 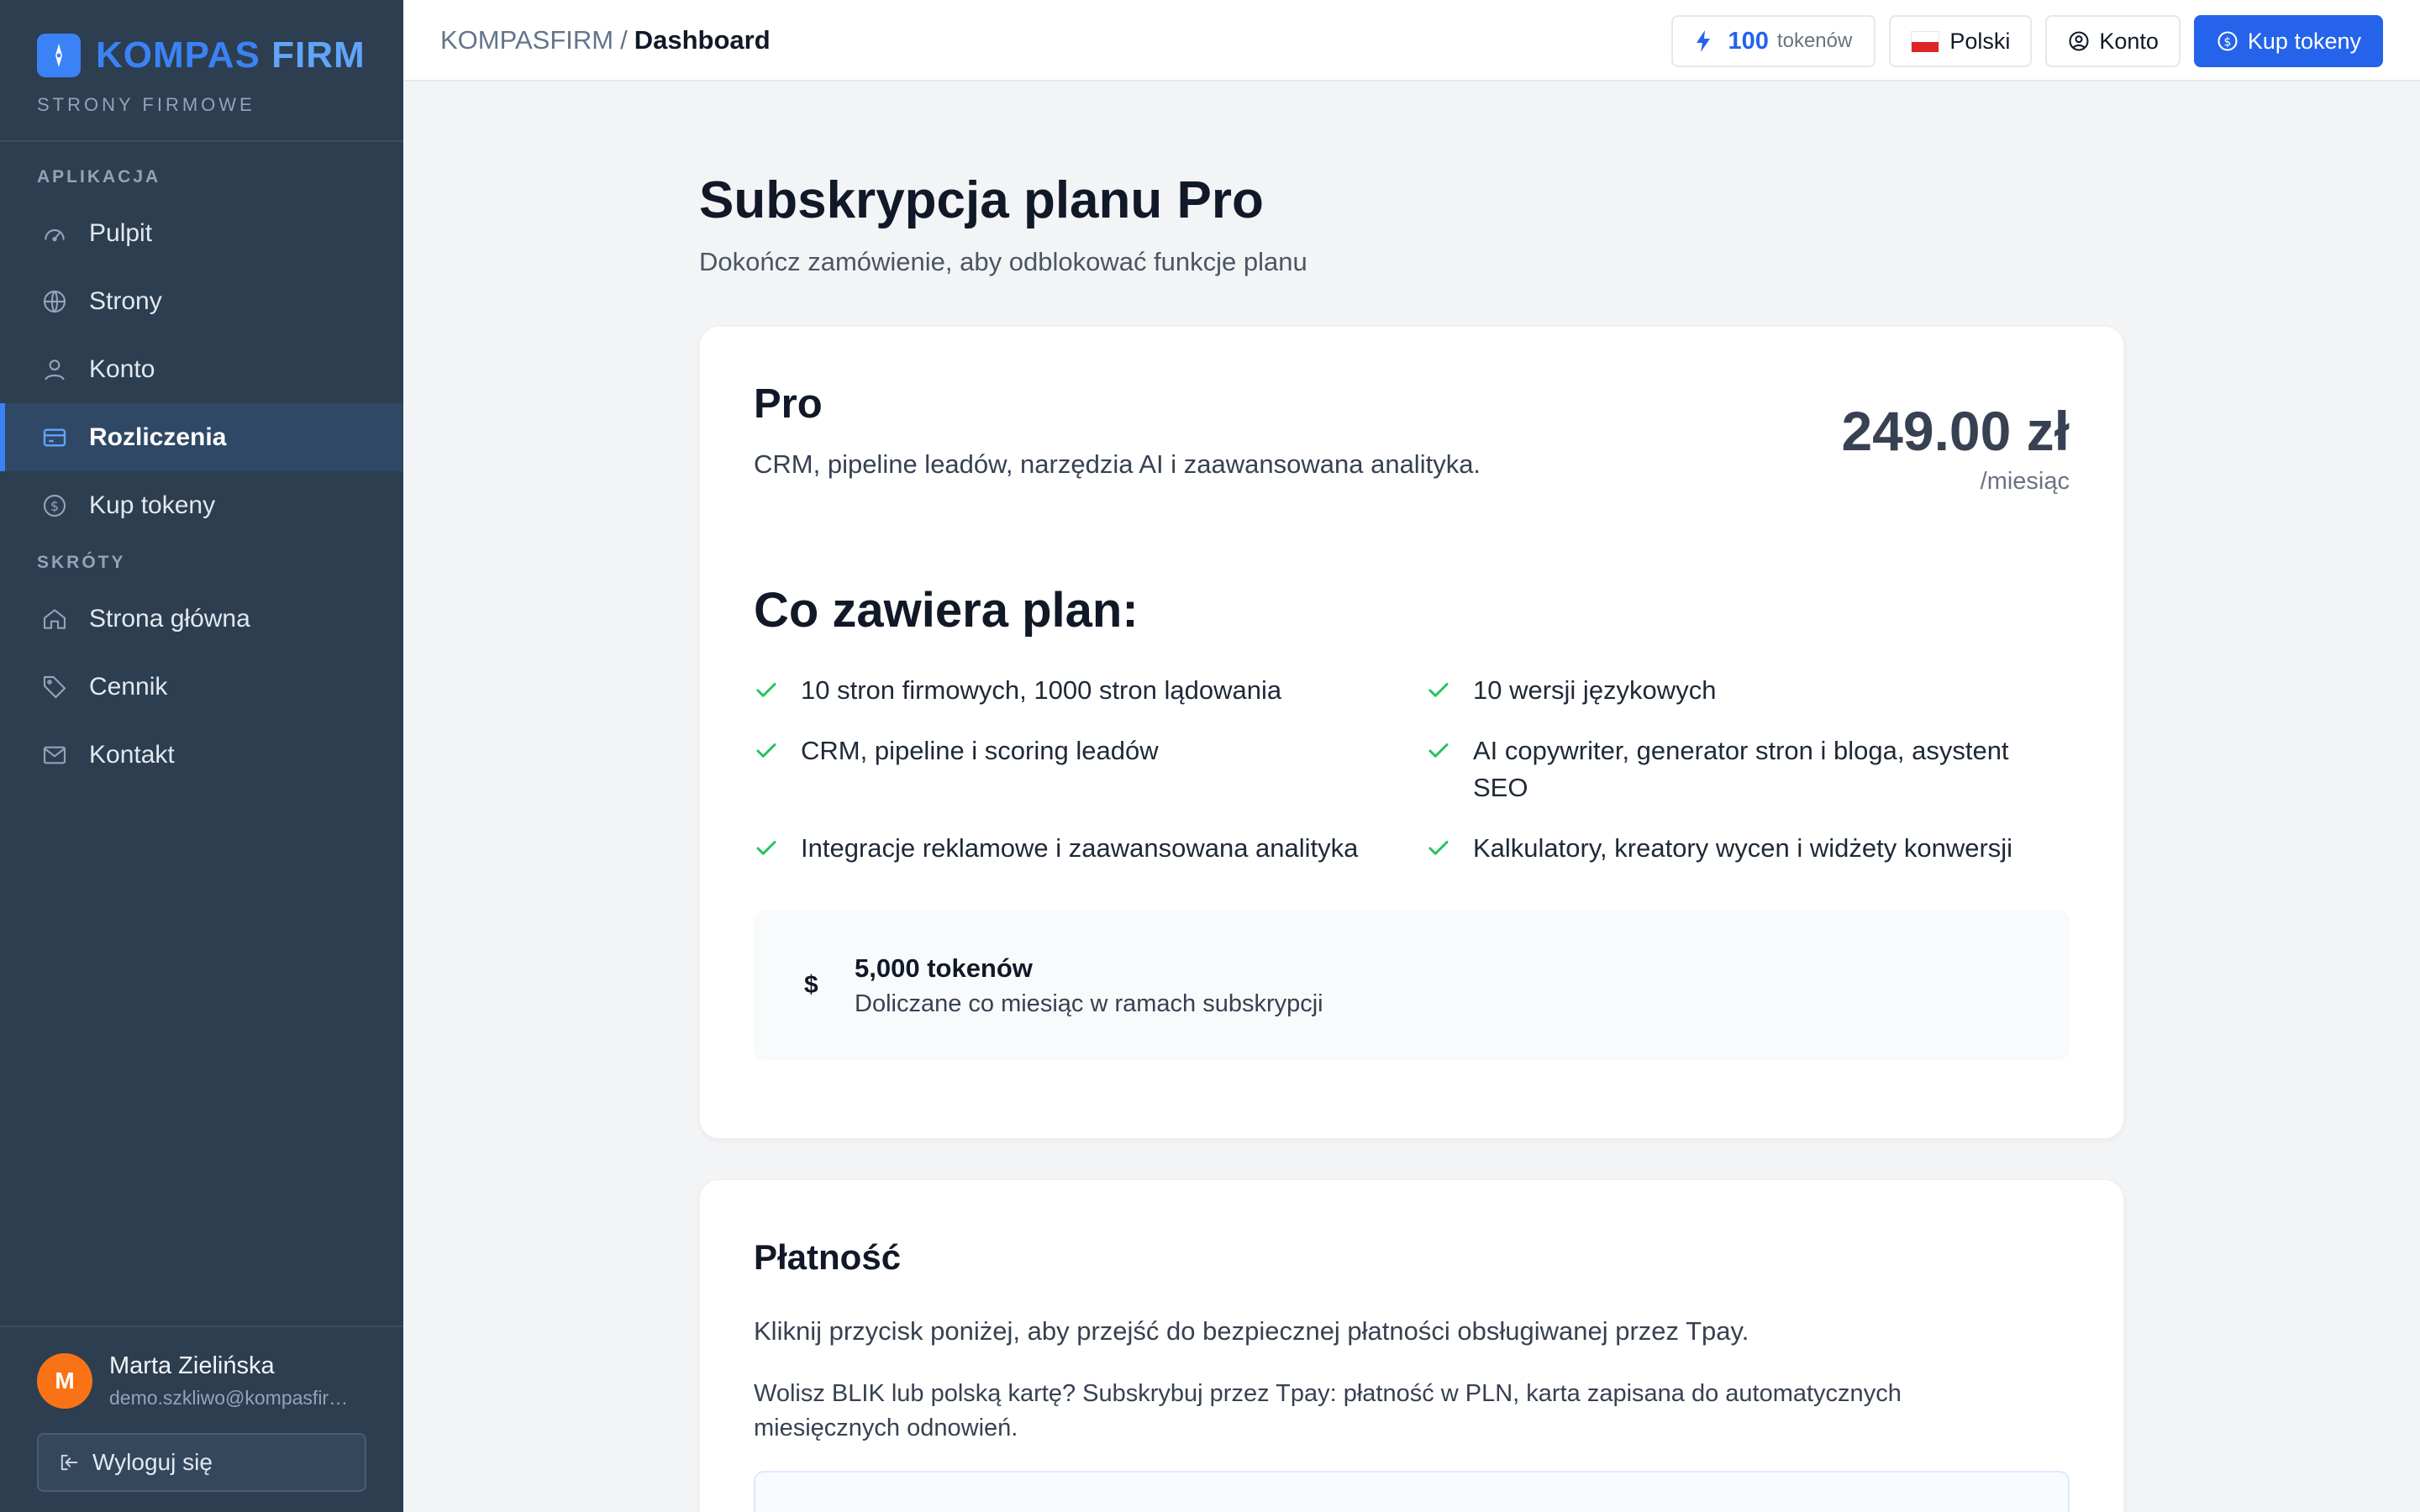 I want to click on language-label: Polski, so click(x=1980, y=41).